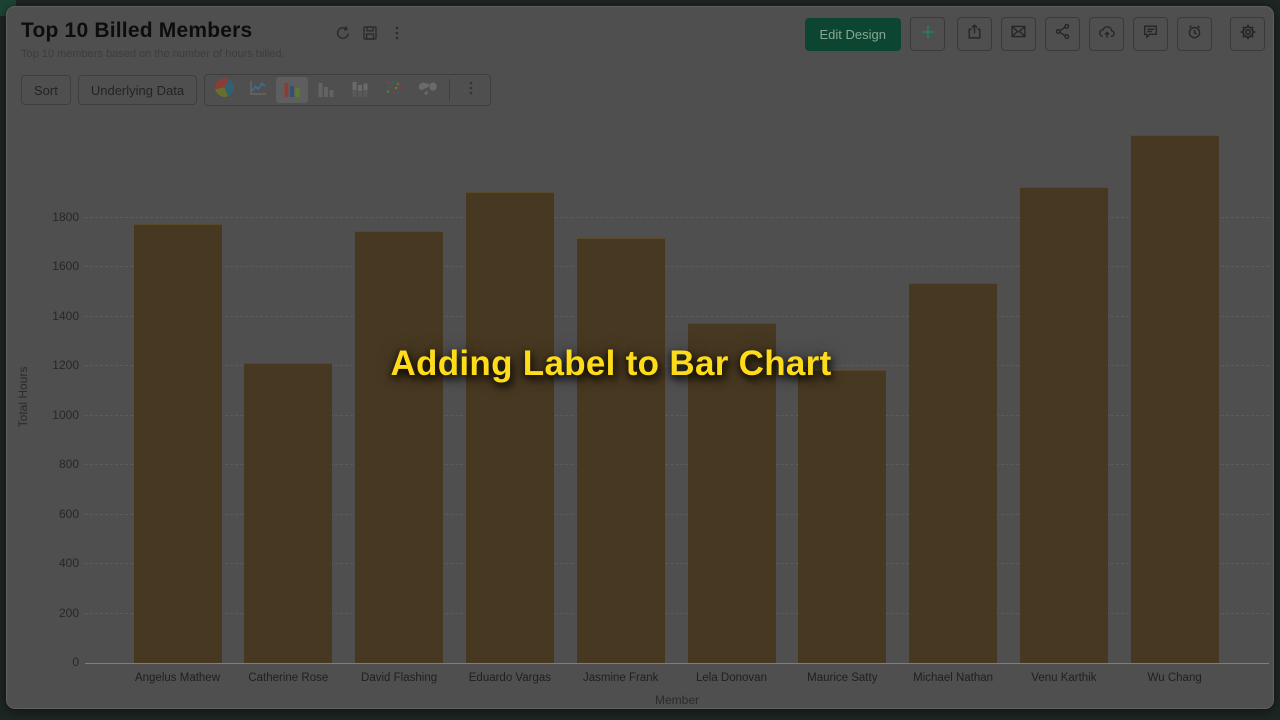 The height and width of the screenshot is (720, 1280). Describe the element at coordinates (620, 678) in the screenshot. I see `x-tick-label: Jasmine Frank` at that location.